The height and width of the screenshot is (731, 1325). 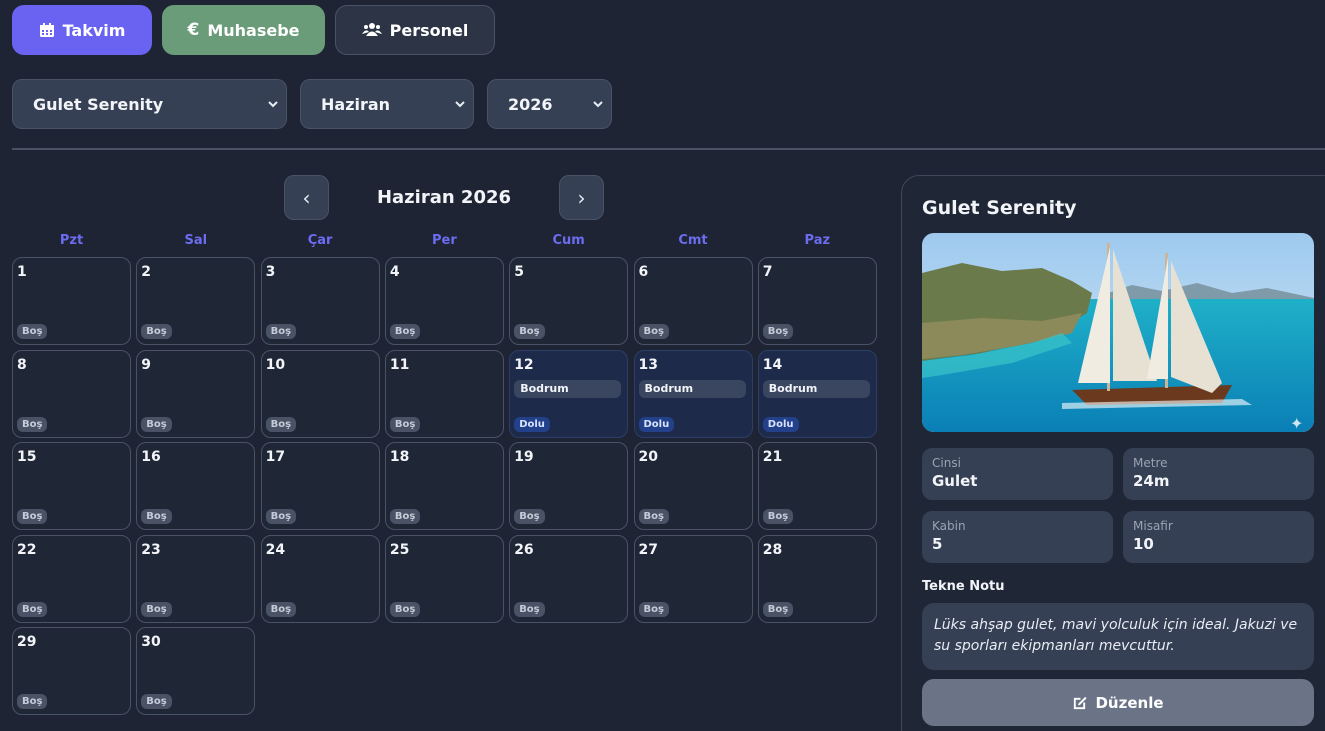 I want to click on day-number: 28, so click(x=772, y=549).